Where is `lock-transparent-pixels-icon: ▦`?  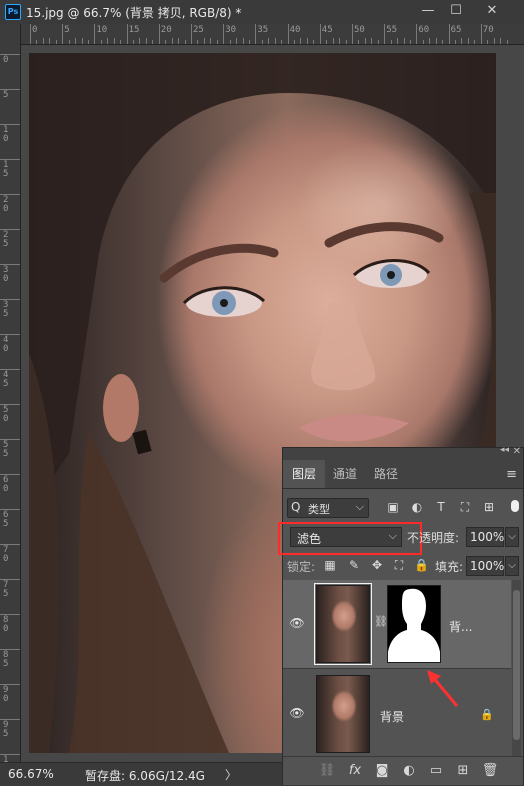
lock-transparent-pixels-icon: ▦ is located at coordinates (330, 565).